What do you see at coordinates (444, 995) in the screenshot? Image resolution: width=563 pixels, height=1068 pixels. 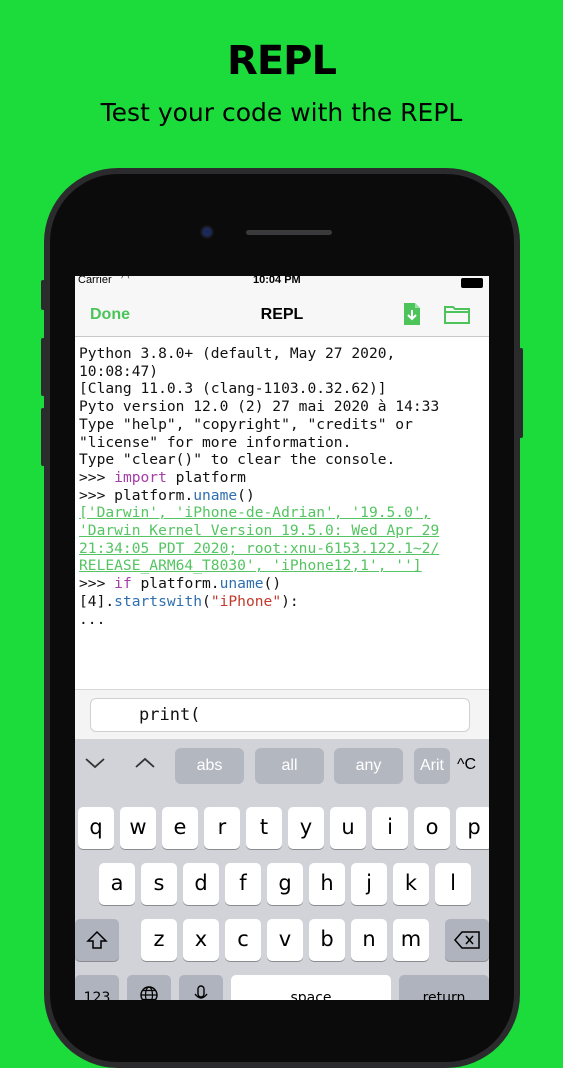 I see `return-key-label: return` at bounding box center [444, 995].